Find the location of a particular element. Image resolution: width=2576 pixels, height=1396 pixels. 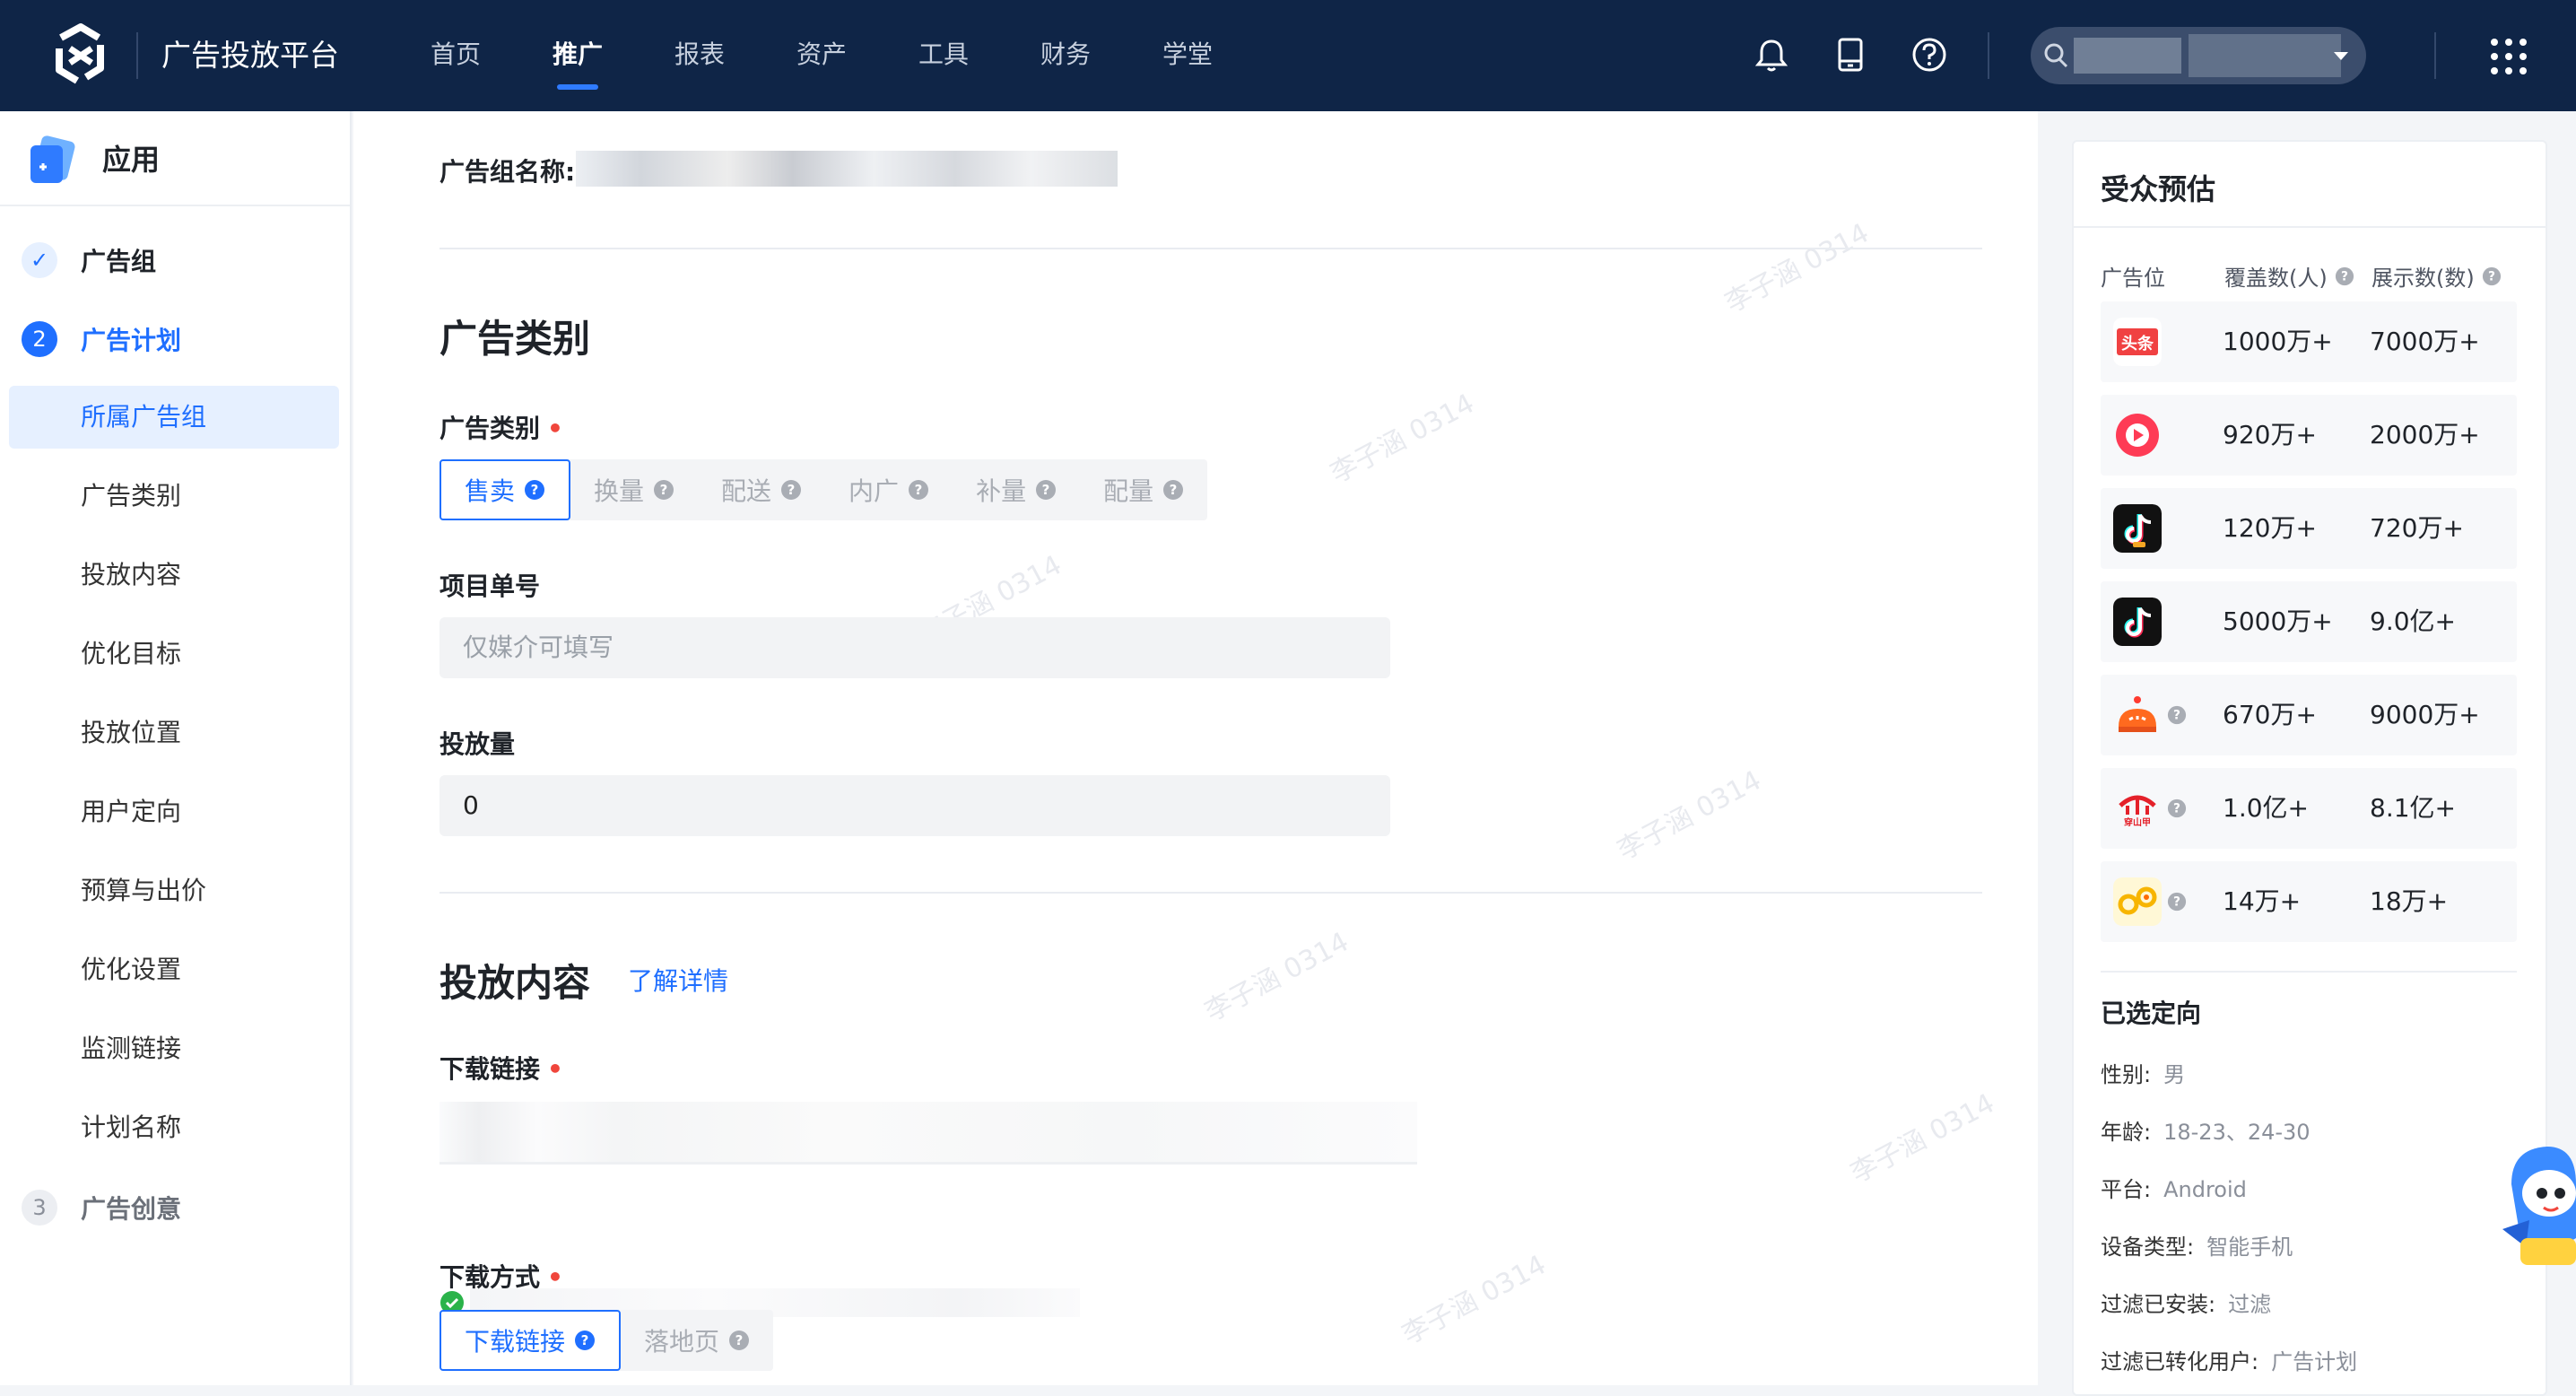

cover-value: 1.0亿+ is located at coordinates (2266, 808).